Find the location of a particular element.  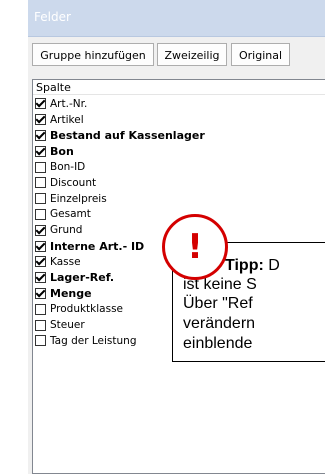

list-item-label: Lager-Ref. is located at coordinates (82, 278).